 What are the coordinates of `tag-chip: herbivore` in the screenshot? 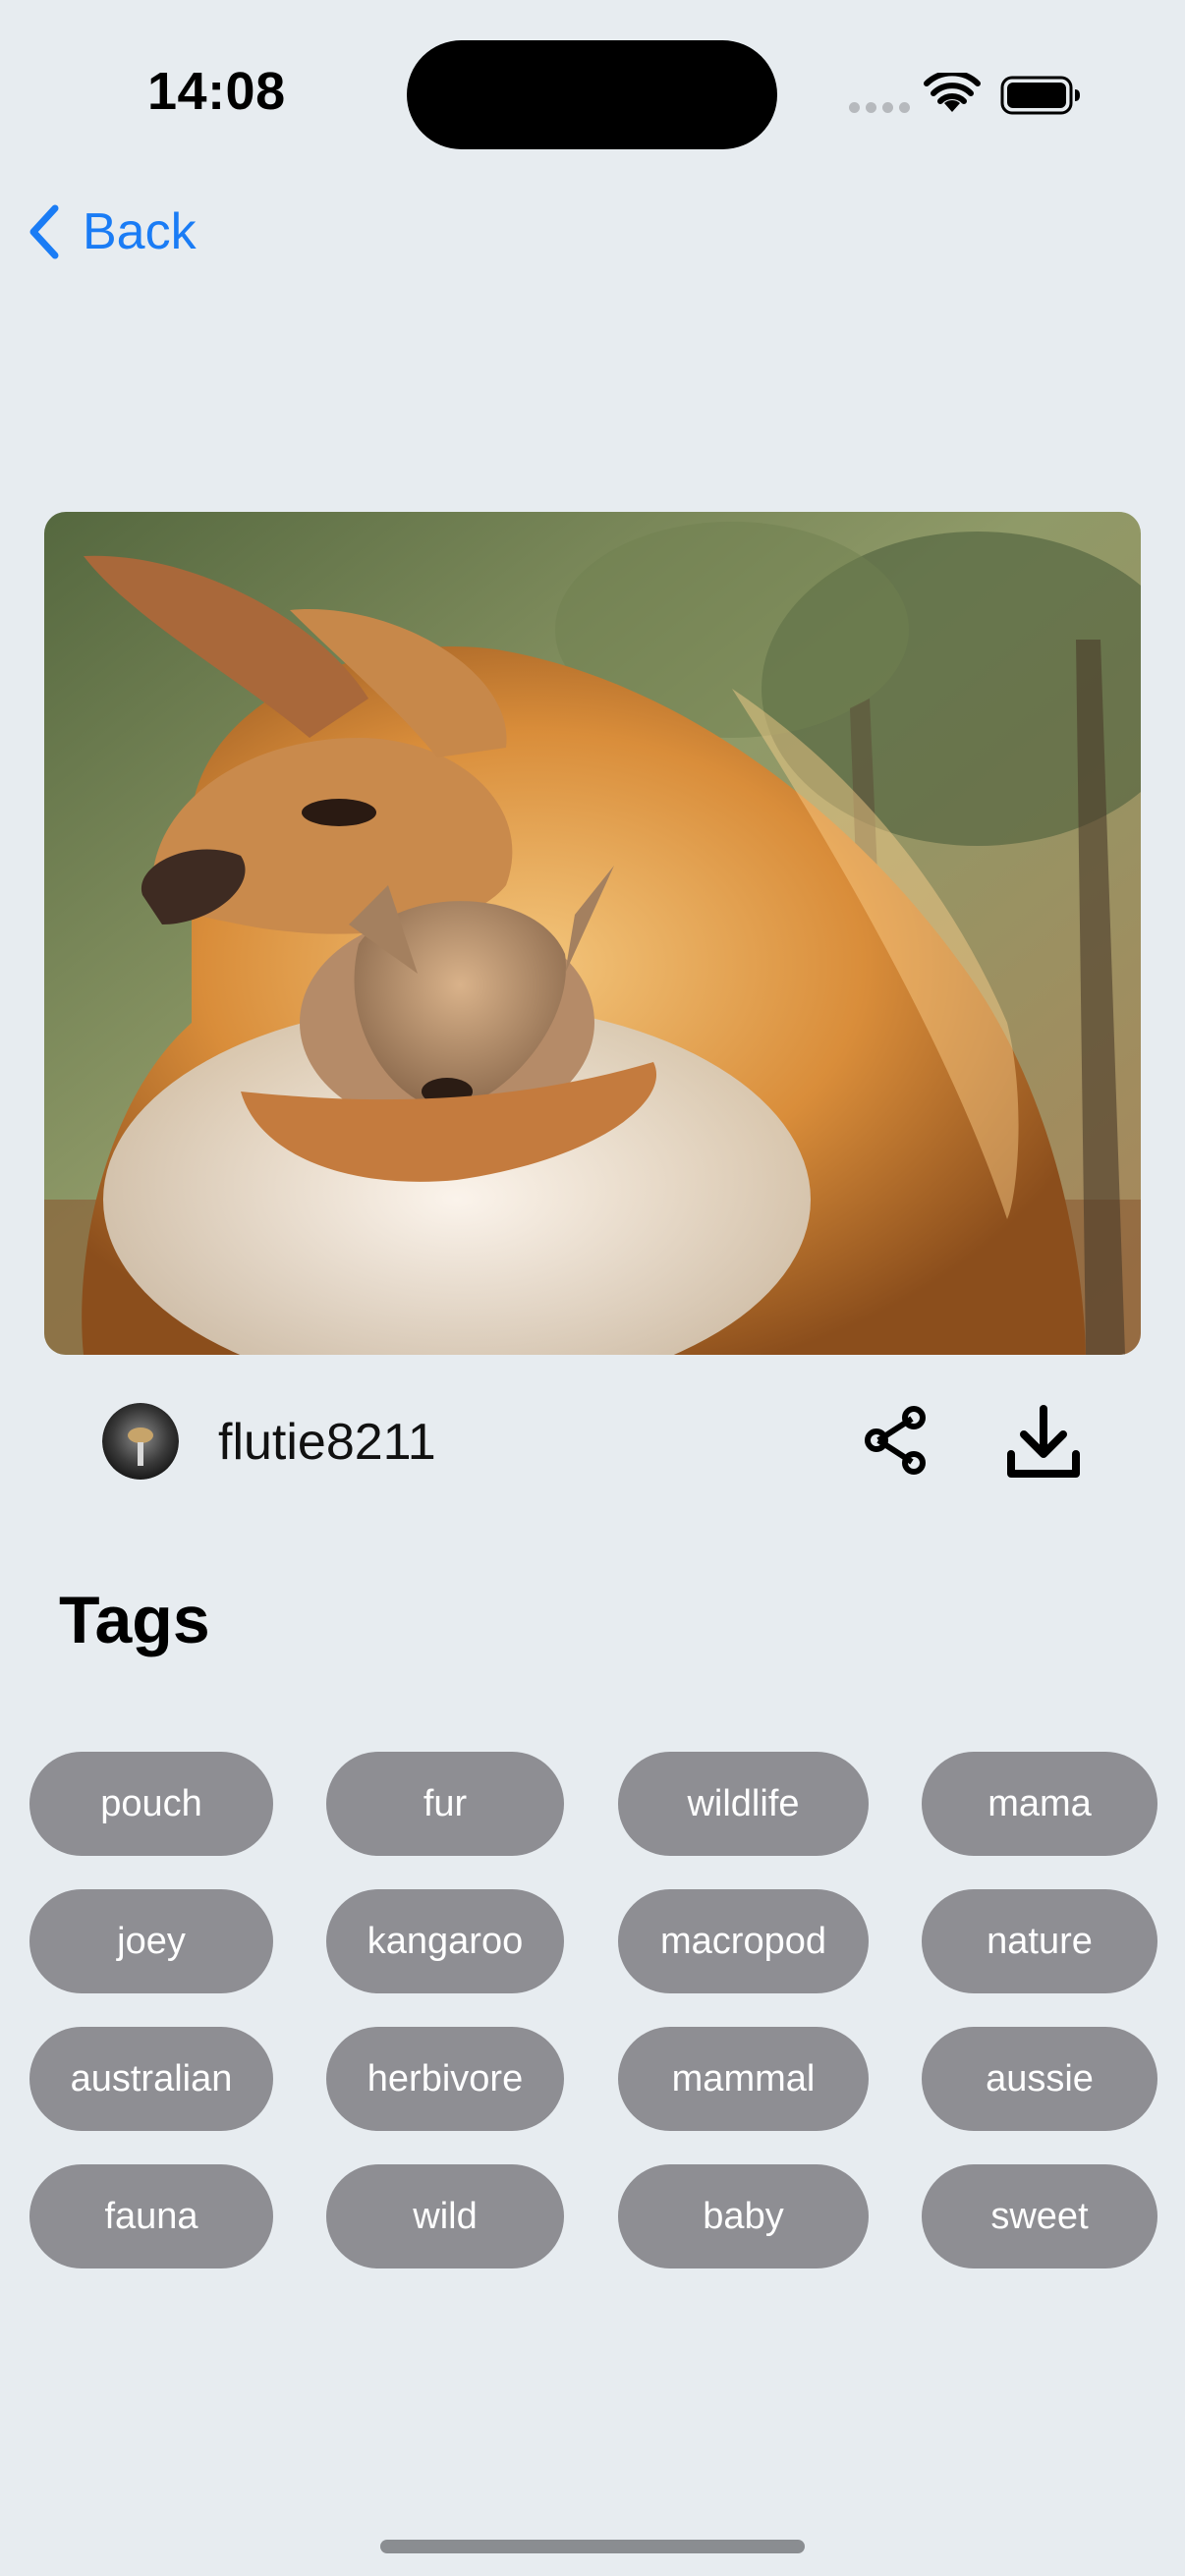 It's located at (445, 2079).